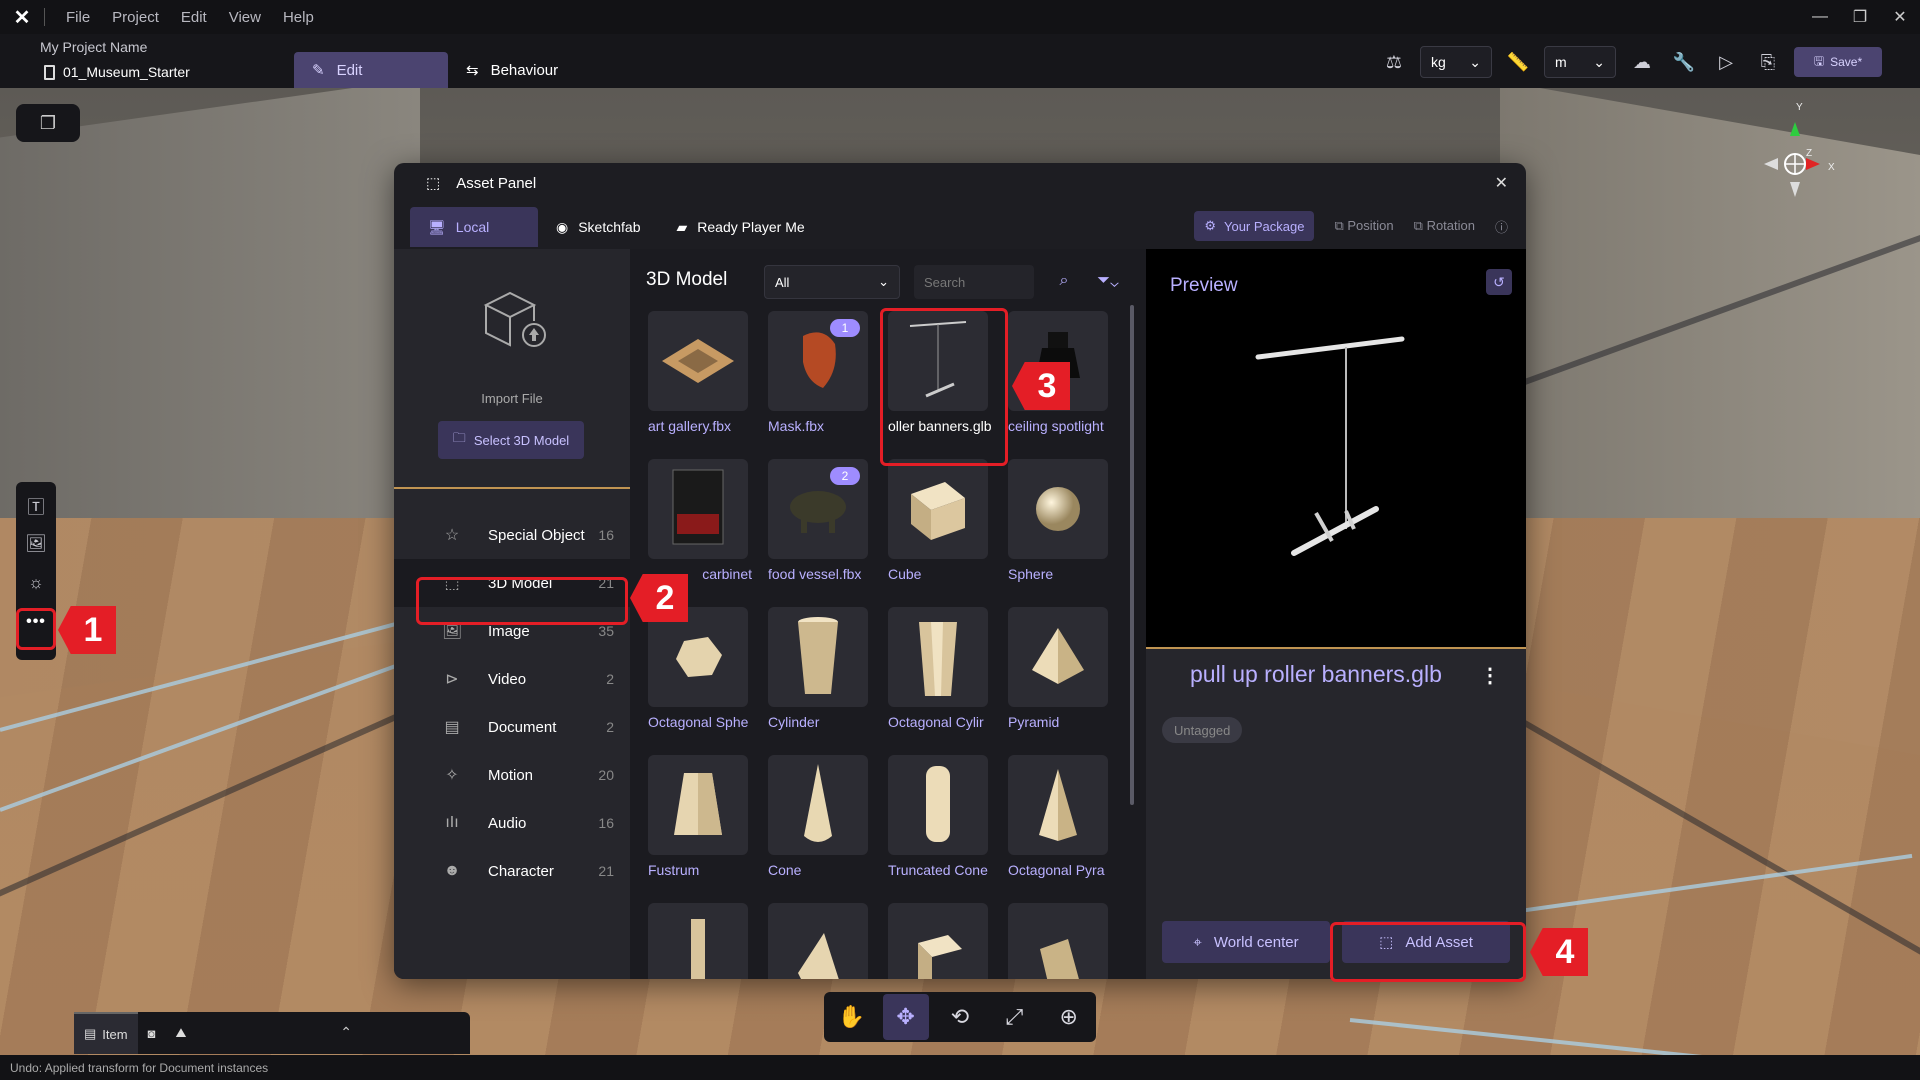 The height and width of the screenshot is (1080, 1920). Describe the element at coordinates (740, 227) in the screenshot. I see `tab-ready-player-me: ▰ Ready Player Me` at that location.